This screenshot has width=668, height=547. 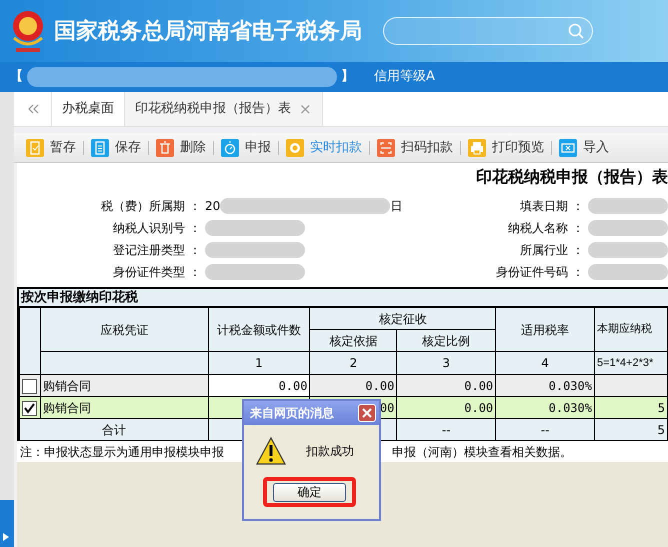 What do you see at coordinates (51, 148) in the screenshot?
I see `toolbar-button: 暂存` at bounding box center [51, 148].